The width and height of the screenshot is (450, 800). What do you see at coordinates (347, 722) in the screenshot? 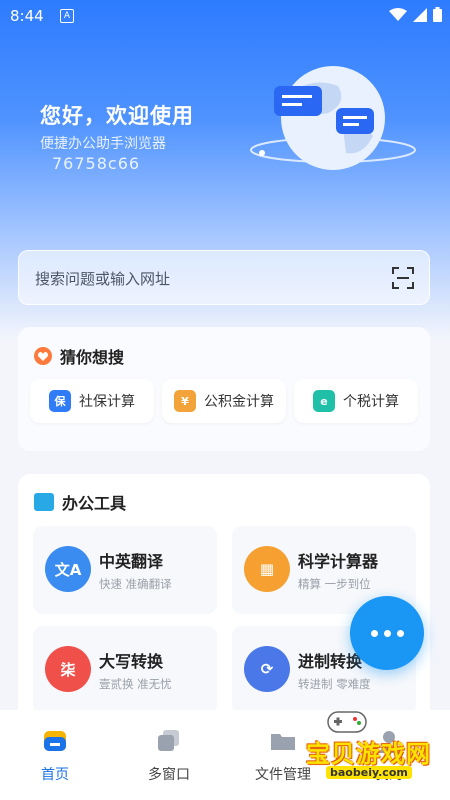
I see `gamepad-icon` at bounding box center [347, 722].